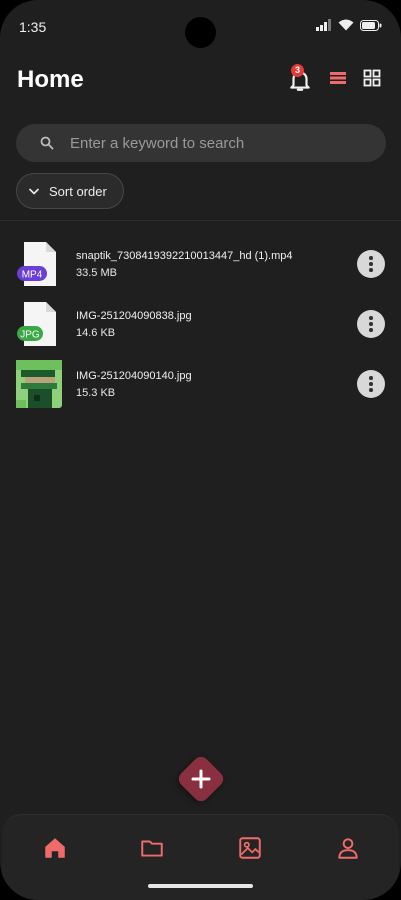 The image size is (401, 900). I want to click on file-name: IMG-251204090140.jpg, so click(134, 376).